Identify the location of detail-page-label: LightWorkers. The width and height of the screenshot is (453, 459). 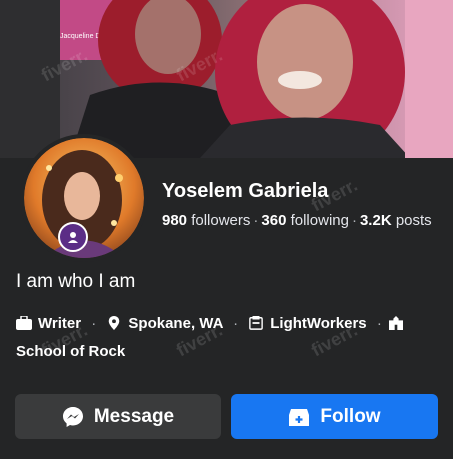
(318, 323).